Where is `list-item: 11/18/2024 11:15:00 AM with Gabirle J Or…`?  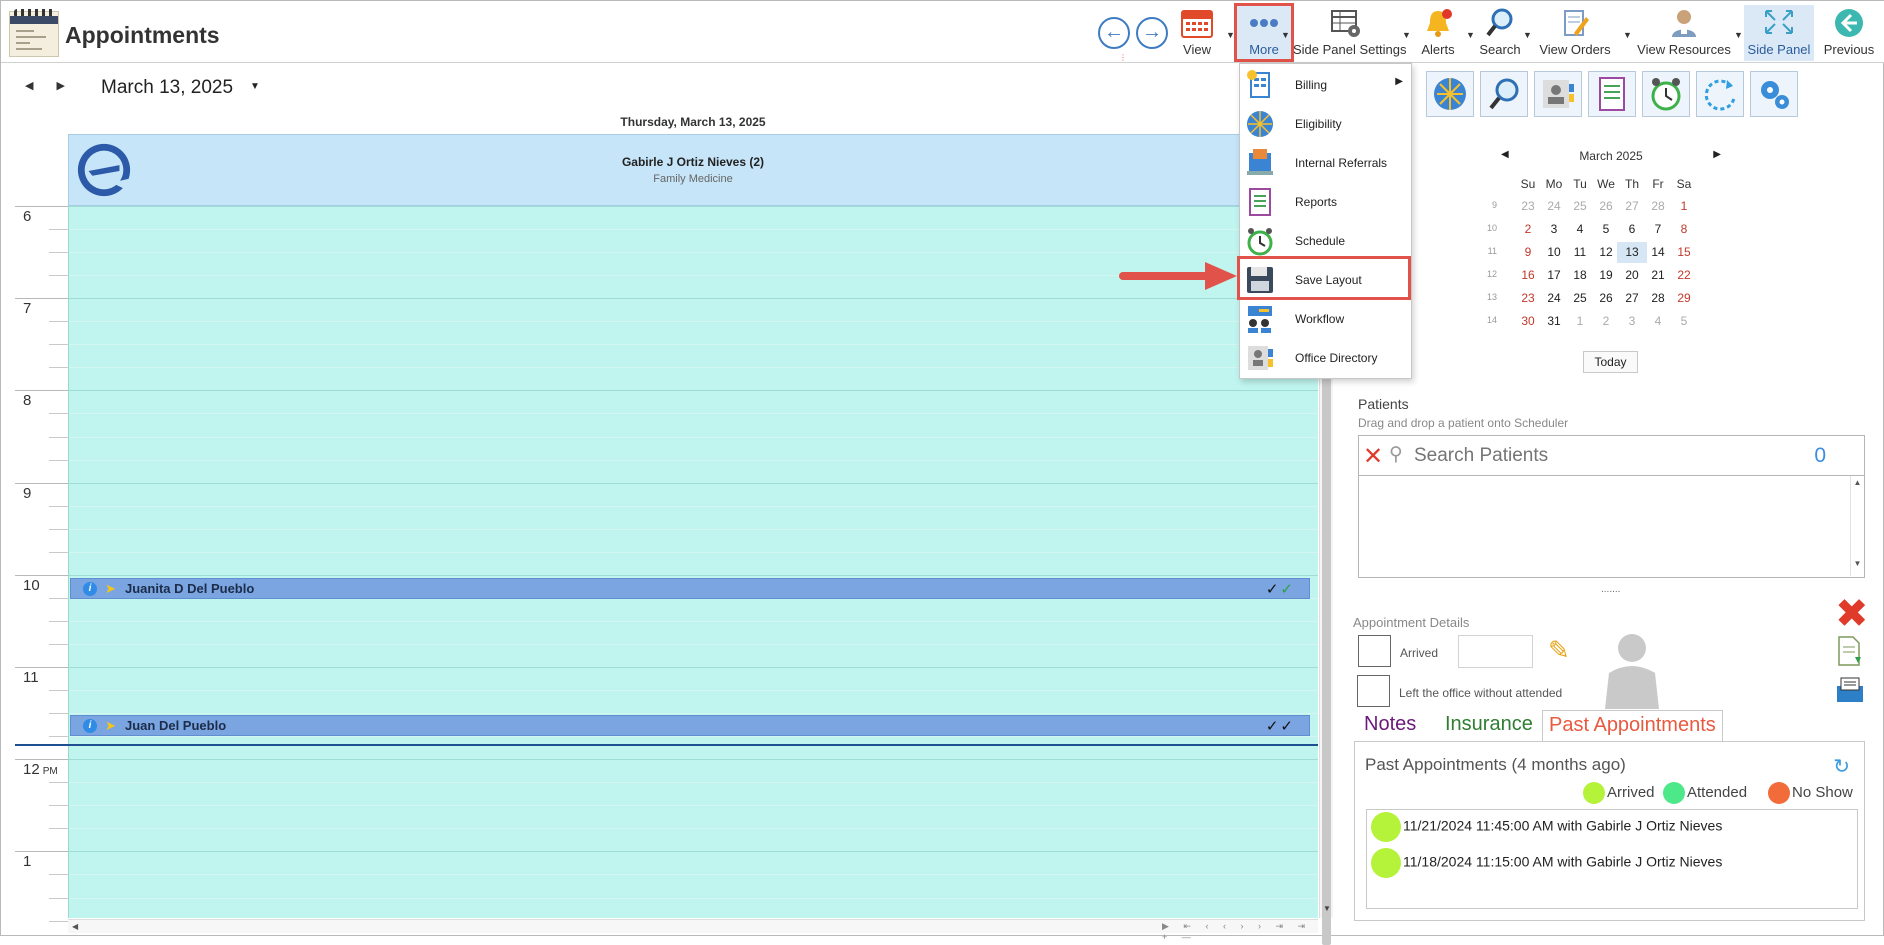
list-item: 11/18/2024 11:15:00 AM with Gabirle J Or… is located at coordinates (1611, 863).